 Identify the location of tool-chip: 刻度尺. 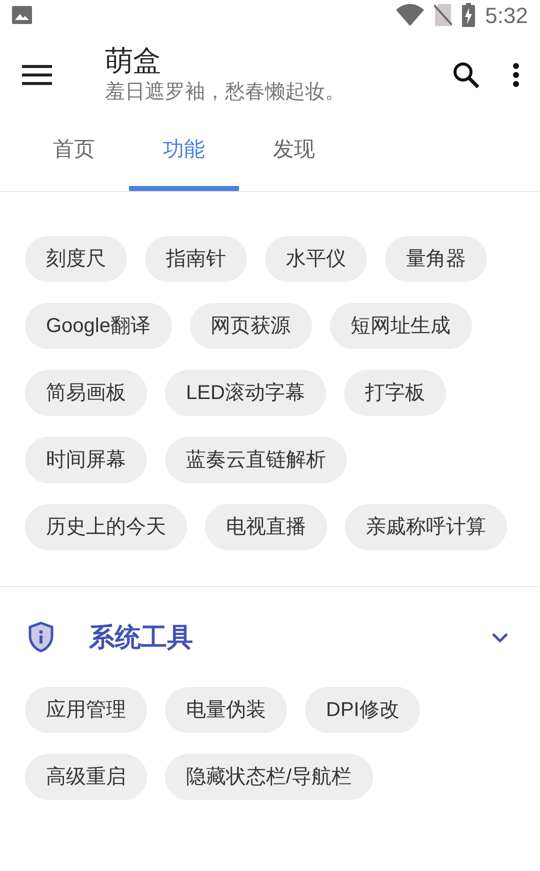
(76, 259).